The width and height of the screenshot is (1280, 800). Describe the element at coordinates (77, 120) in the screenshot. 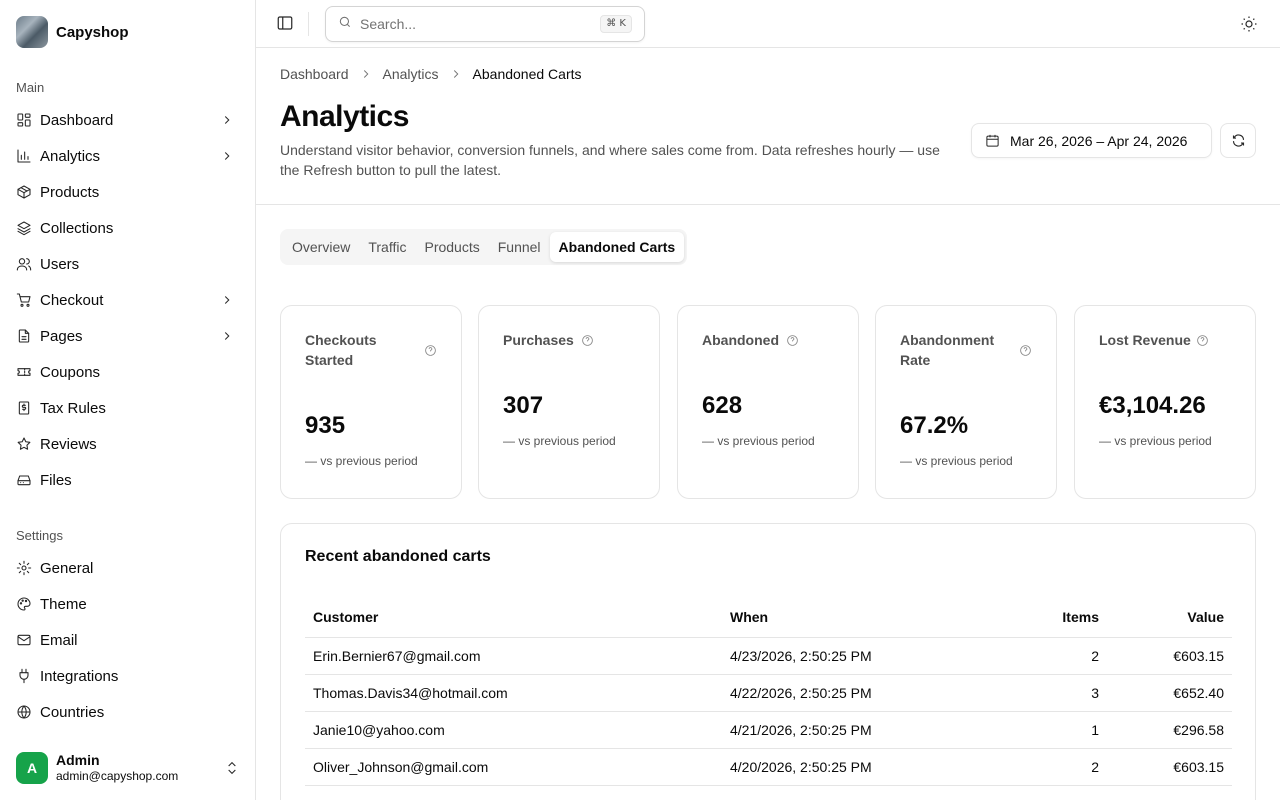

I see `sidebar-item-label: Dashboard` at that location.